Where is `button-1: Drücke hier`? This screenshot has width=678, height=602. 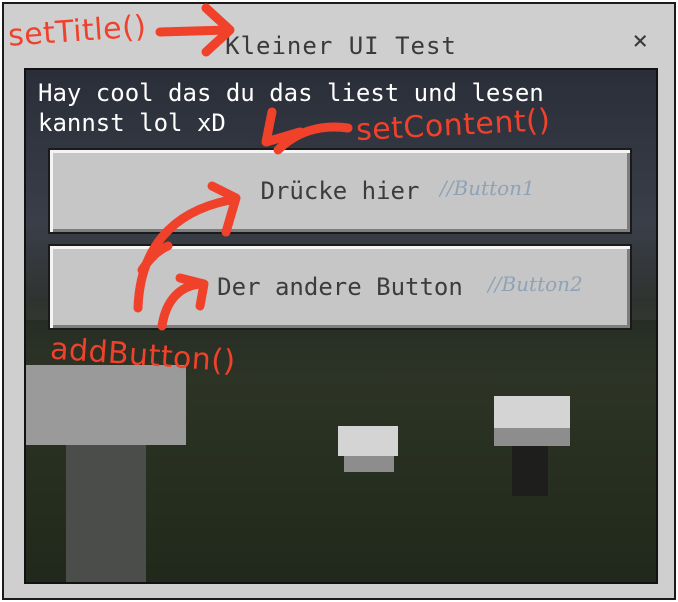 button-1: Drücke hier is located at coordinates (340, 191).